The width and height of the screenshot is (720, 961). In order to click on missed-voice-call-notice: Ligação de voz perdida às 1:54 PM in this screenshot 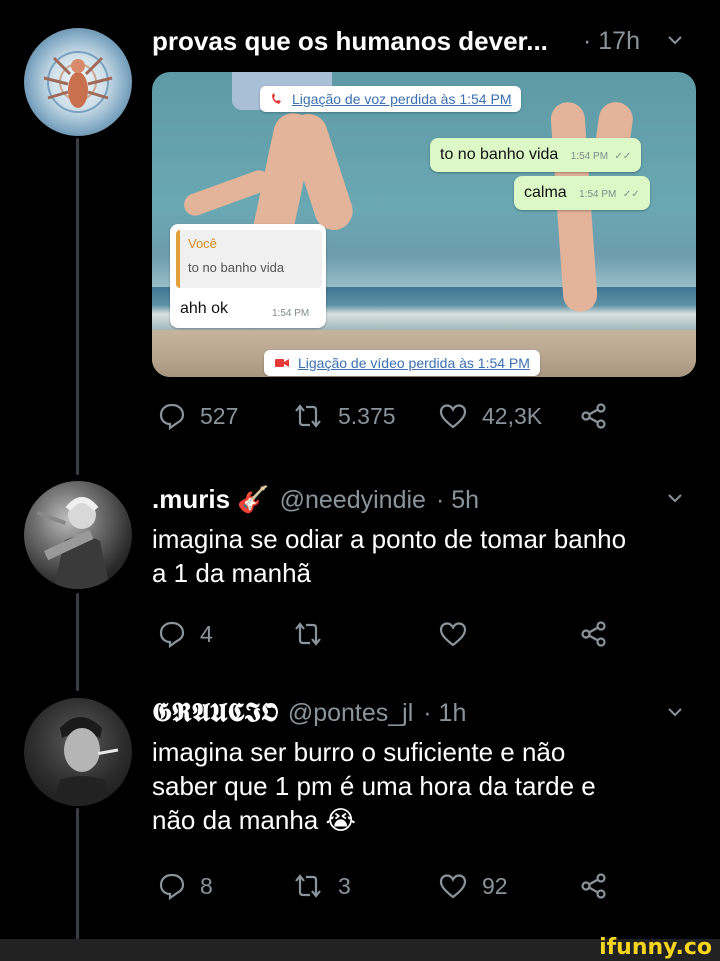, I will do `click(391, 99)`.